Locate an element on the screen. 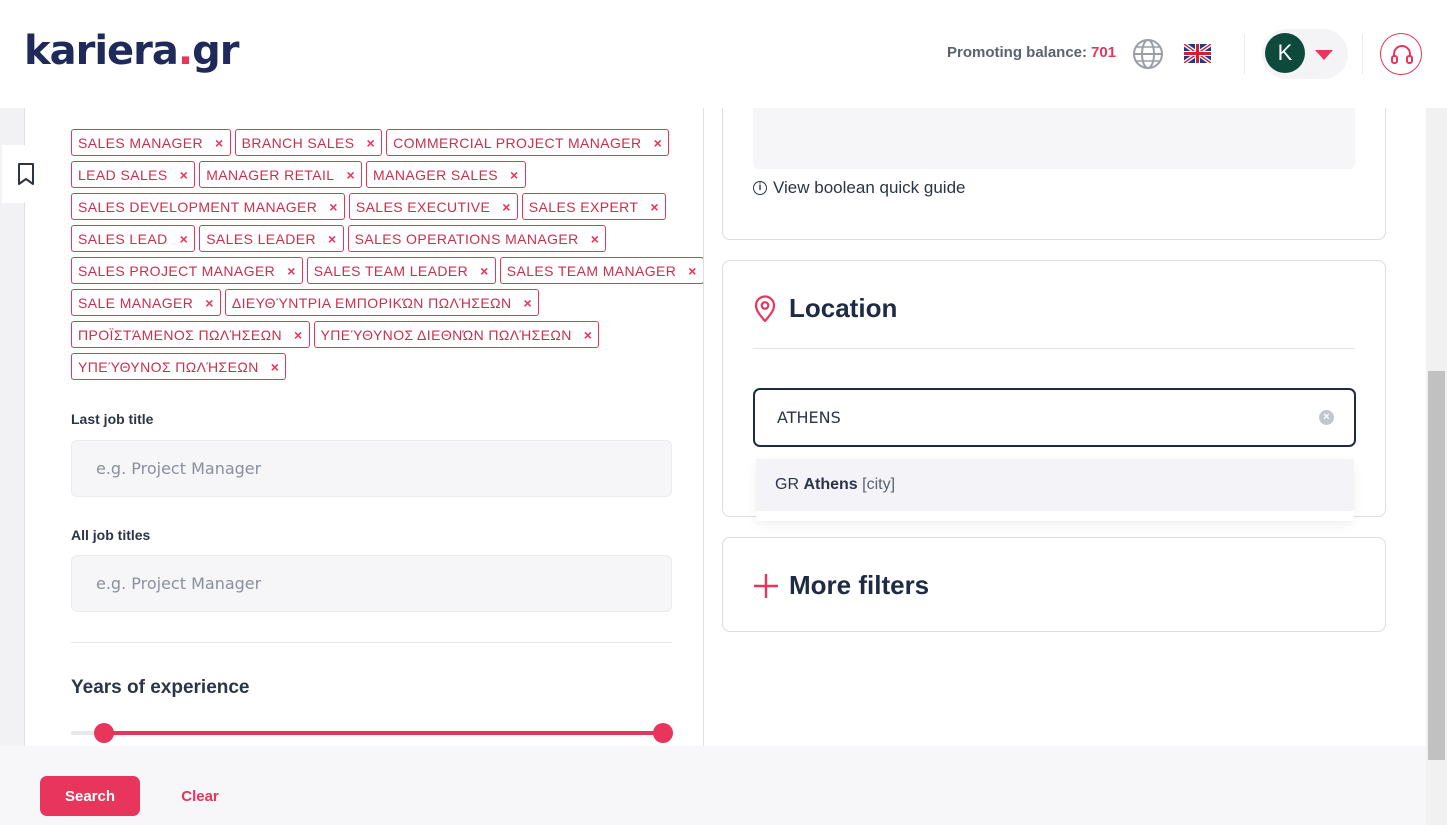 The image size is (1447, 825). job-title-tag: SALE MANAGER × is located at coordinates (146, 302).